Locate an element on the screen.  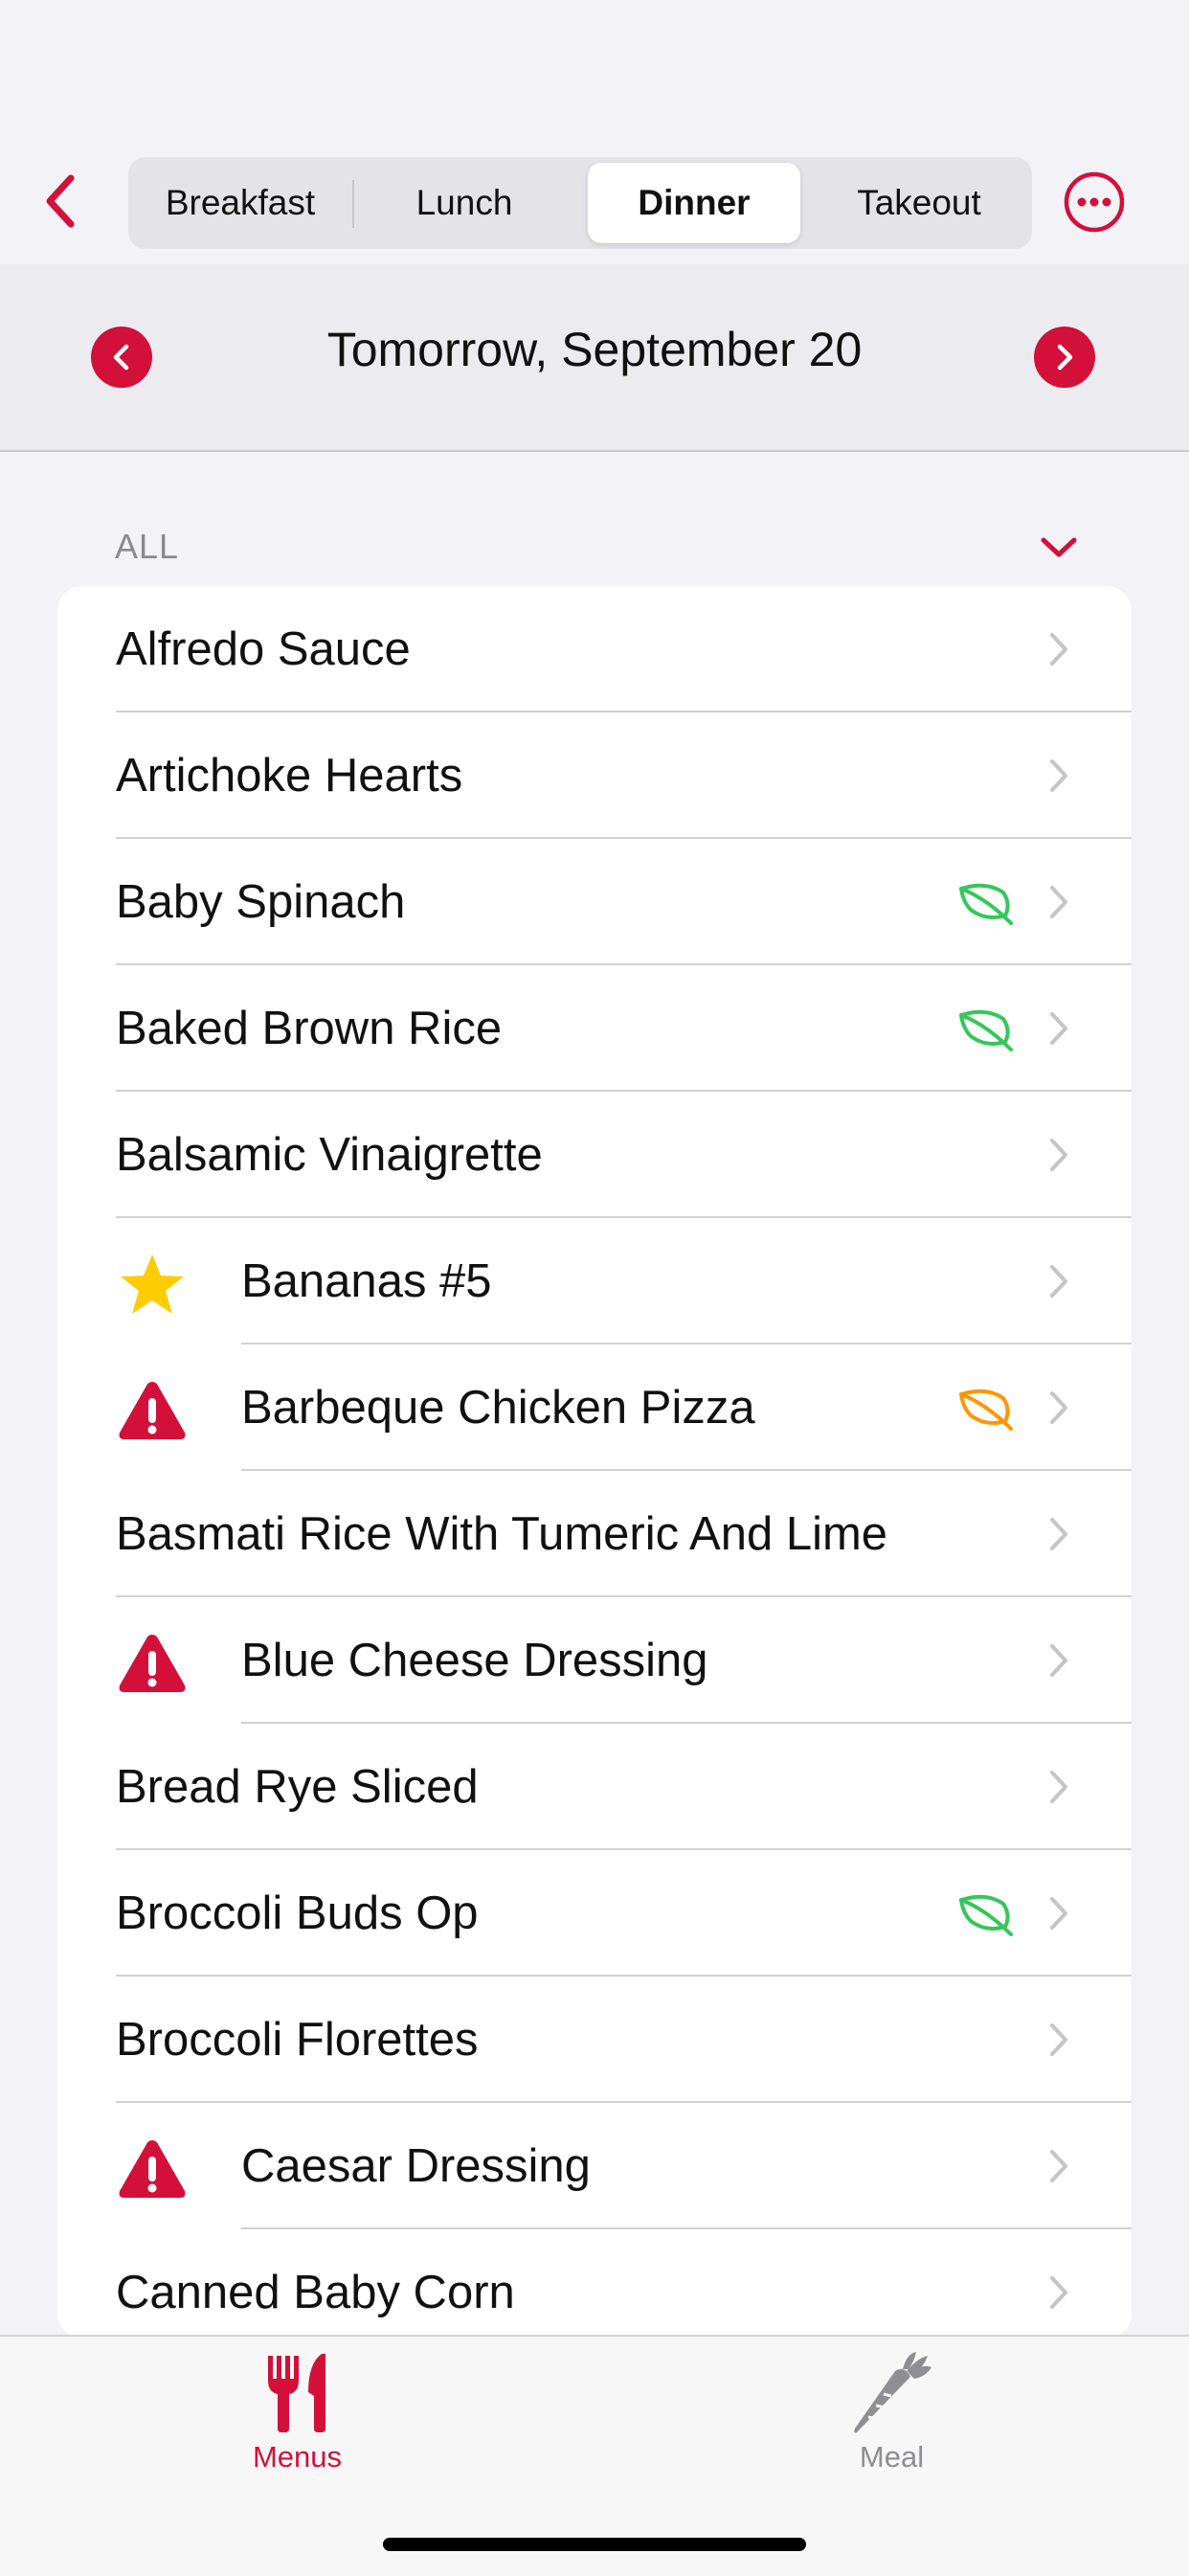
back-button is located at coordinates (59, 201).